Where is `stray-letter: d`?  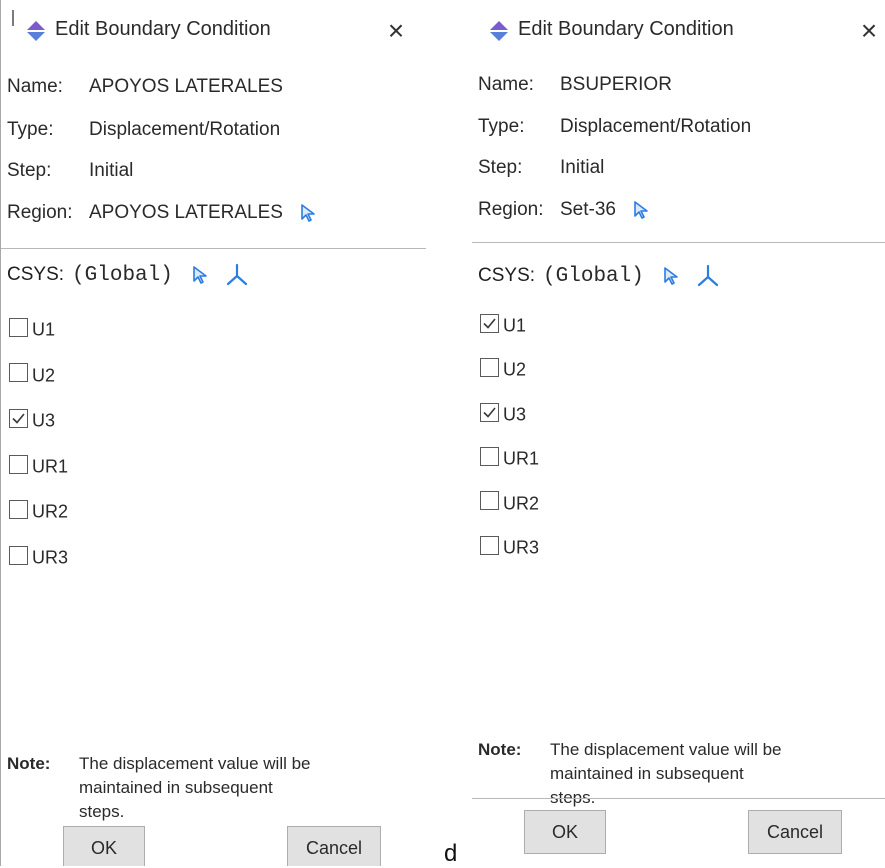 stray-letter: d is located at coordinates (451, 853).